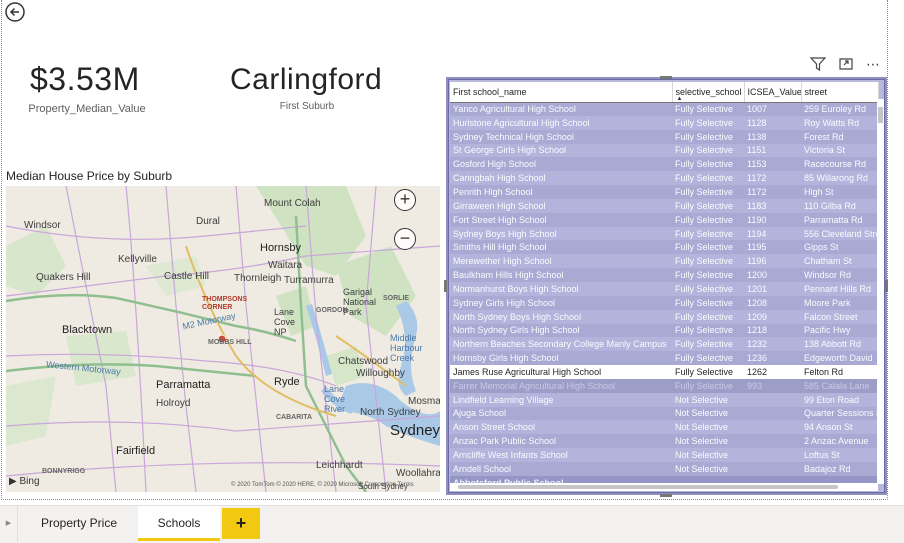 The width and height of the screenshot is (904, 543). I want to click on cell-school-name: Merewether High School, so click(561, 261).